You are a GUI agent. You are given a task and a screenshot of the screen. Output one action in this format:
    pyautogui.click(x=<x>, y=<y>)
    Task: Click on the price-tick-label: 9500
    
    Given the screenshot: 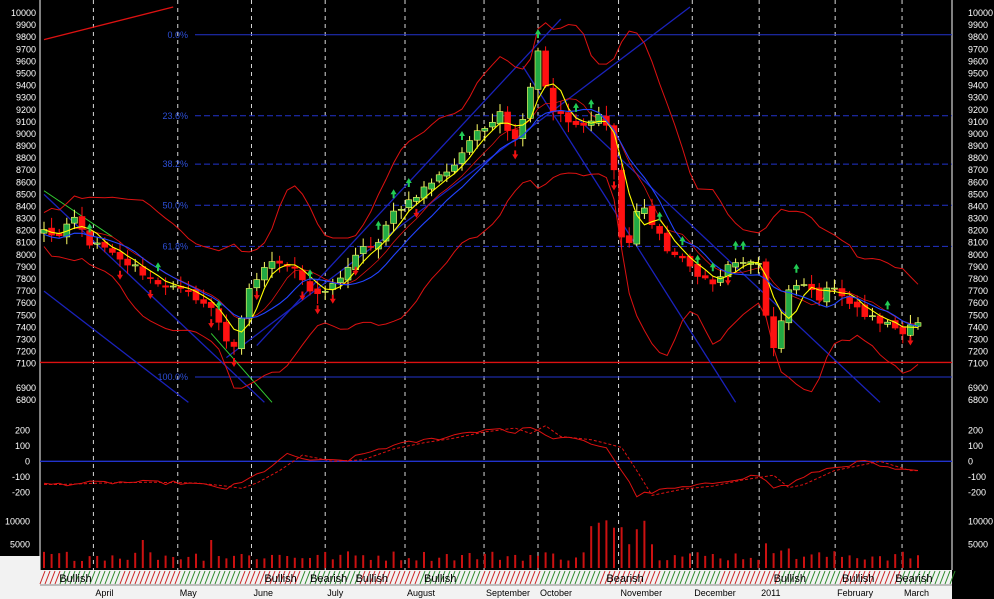 What is the action you would take?
    pyautogui.click(x=26, y=73)
    